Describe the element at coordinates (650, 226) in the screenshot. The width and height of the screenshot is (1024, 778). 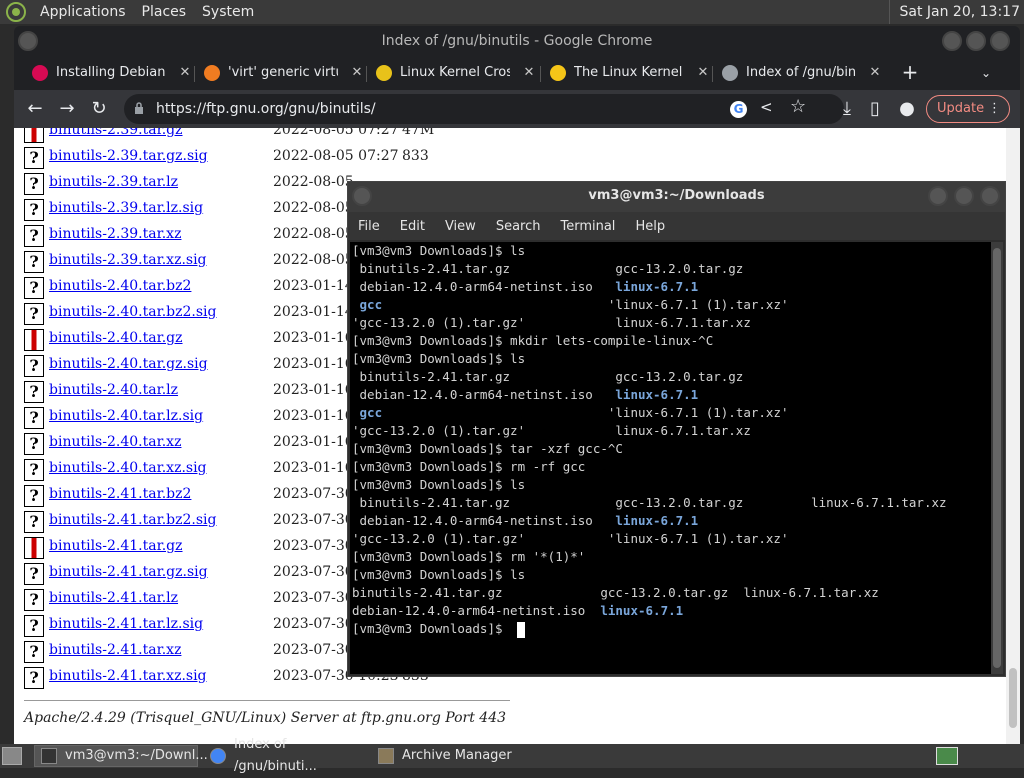
I see `terminal-menu-help: Help` at that location.